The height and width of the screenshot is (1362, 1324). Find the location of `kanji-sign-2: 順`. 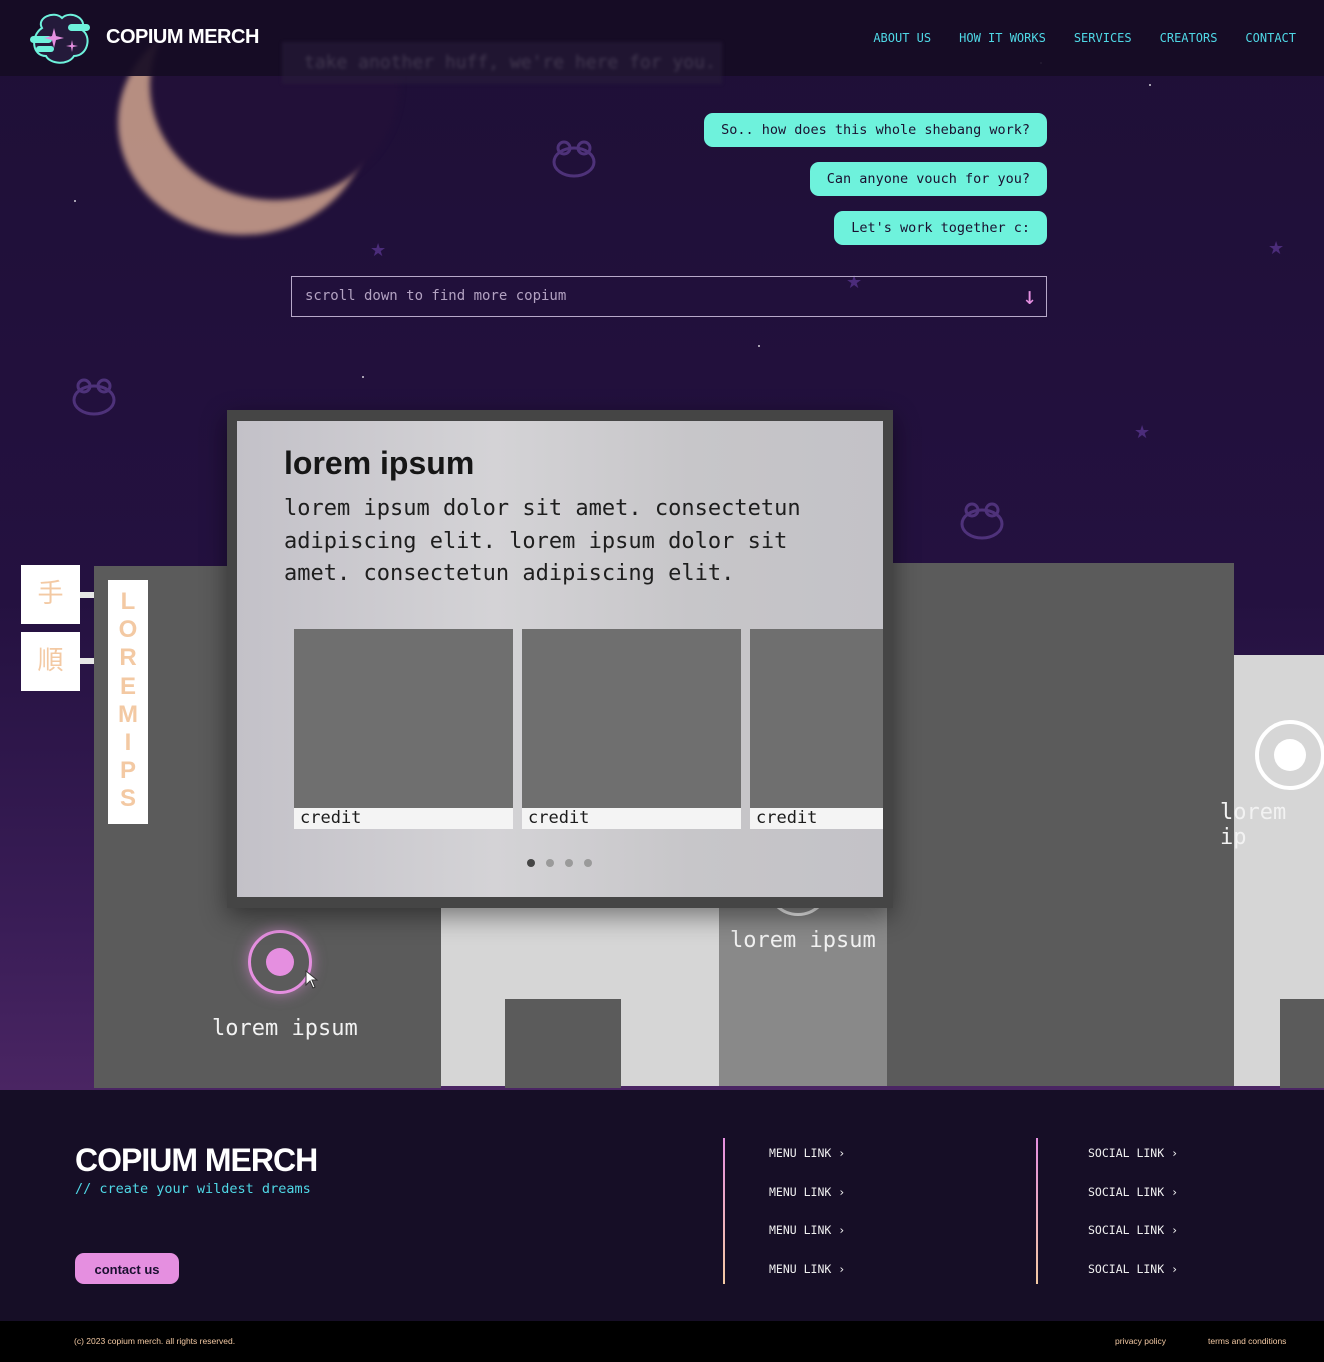

kanji-sign-2: 順 is located at coordinates (50, 661).